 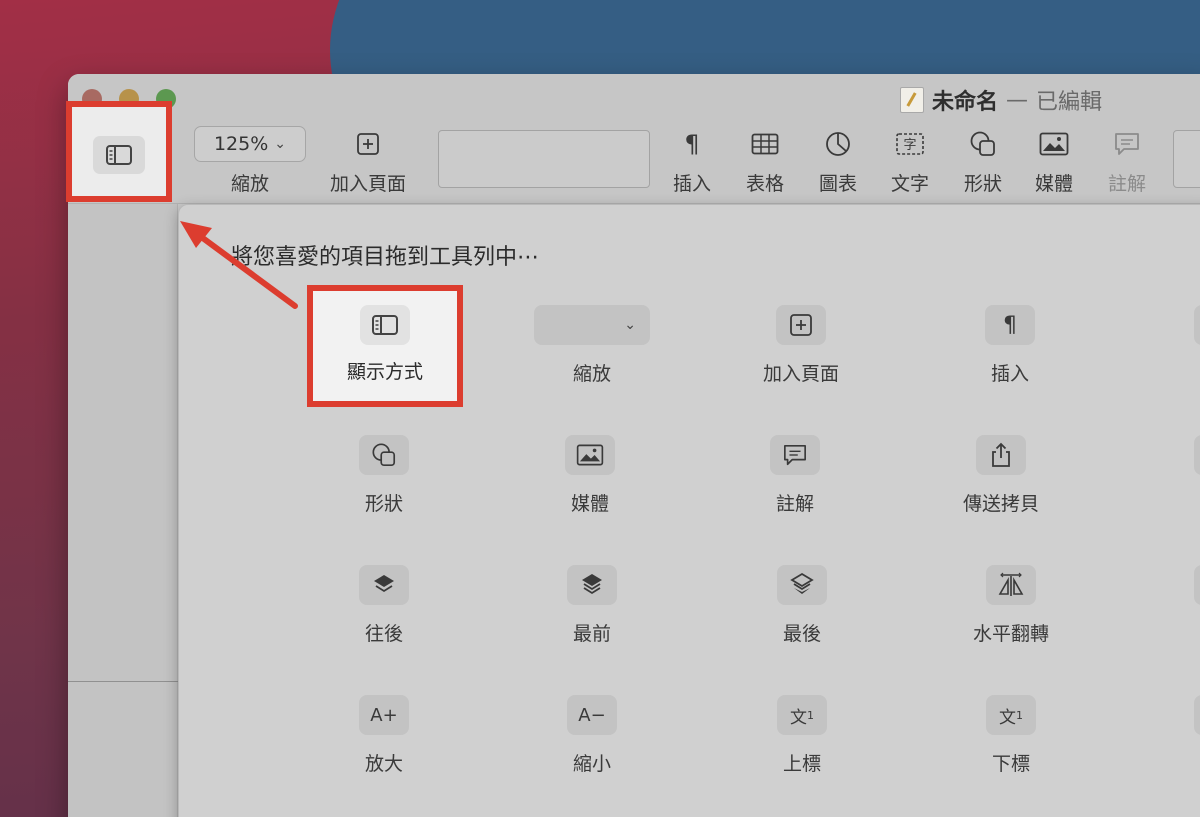 What do you see at coordinates (239, 265) in the screenshot?
I see `annotation-arrow` at bounding box center [239, 265].